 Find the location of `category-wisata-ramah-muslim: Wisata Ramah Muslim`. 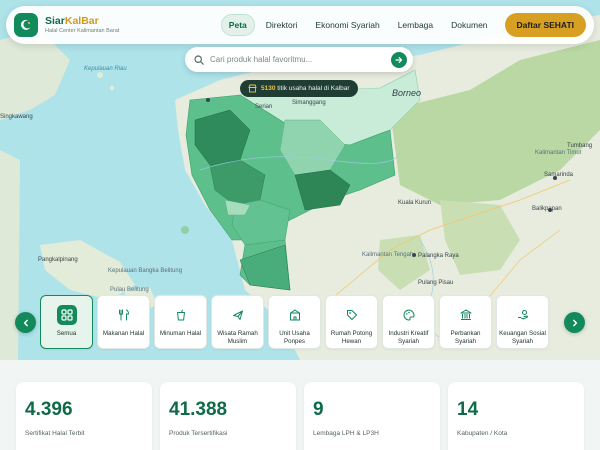

category-wisata-ramah-muslim: Wisata Ramah Muslim is located at coordinates (237, 322).